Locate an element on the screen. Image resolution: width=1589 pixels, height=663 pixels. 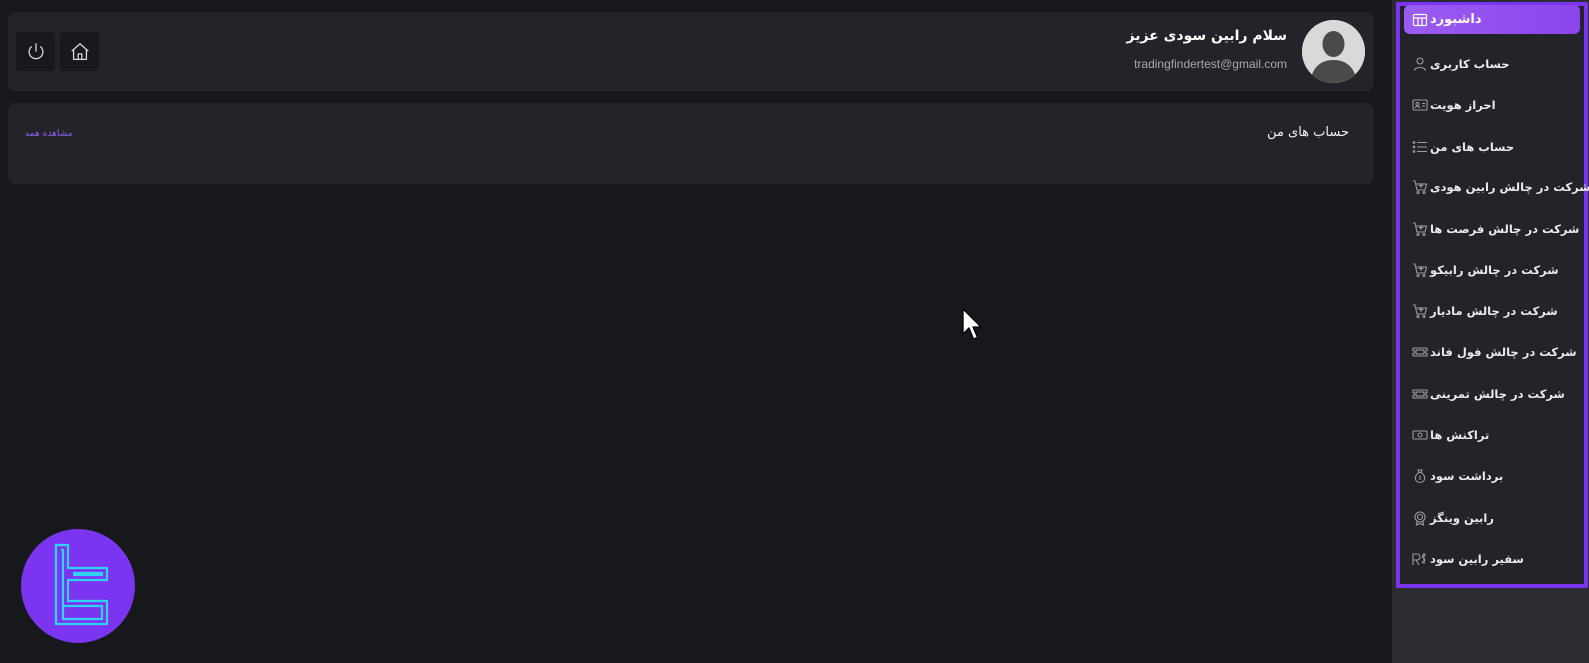
sidebar-item-label: شرکت در چالش فرصت ها is located at coordinates (1505, 229).